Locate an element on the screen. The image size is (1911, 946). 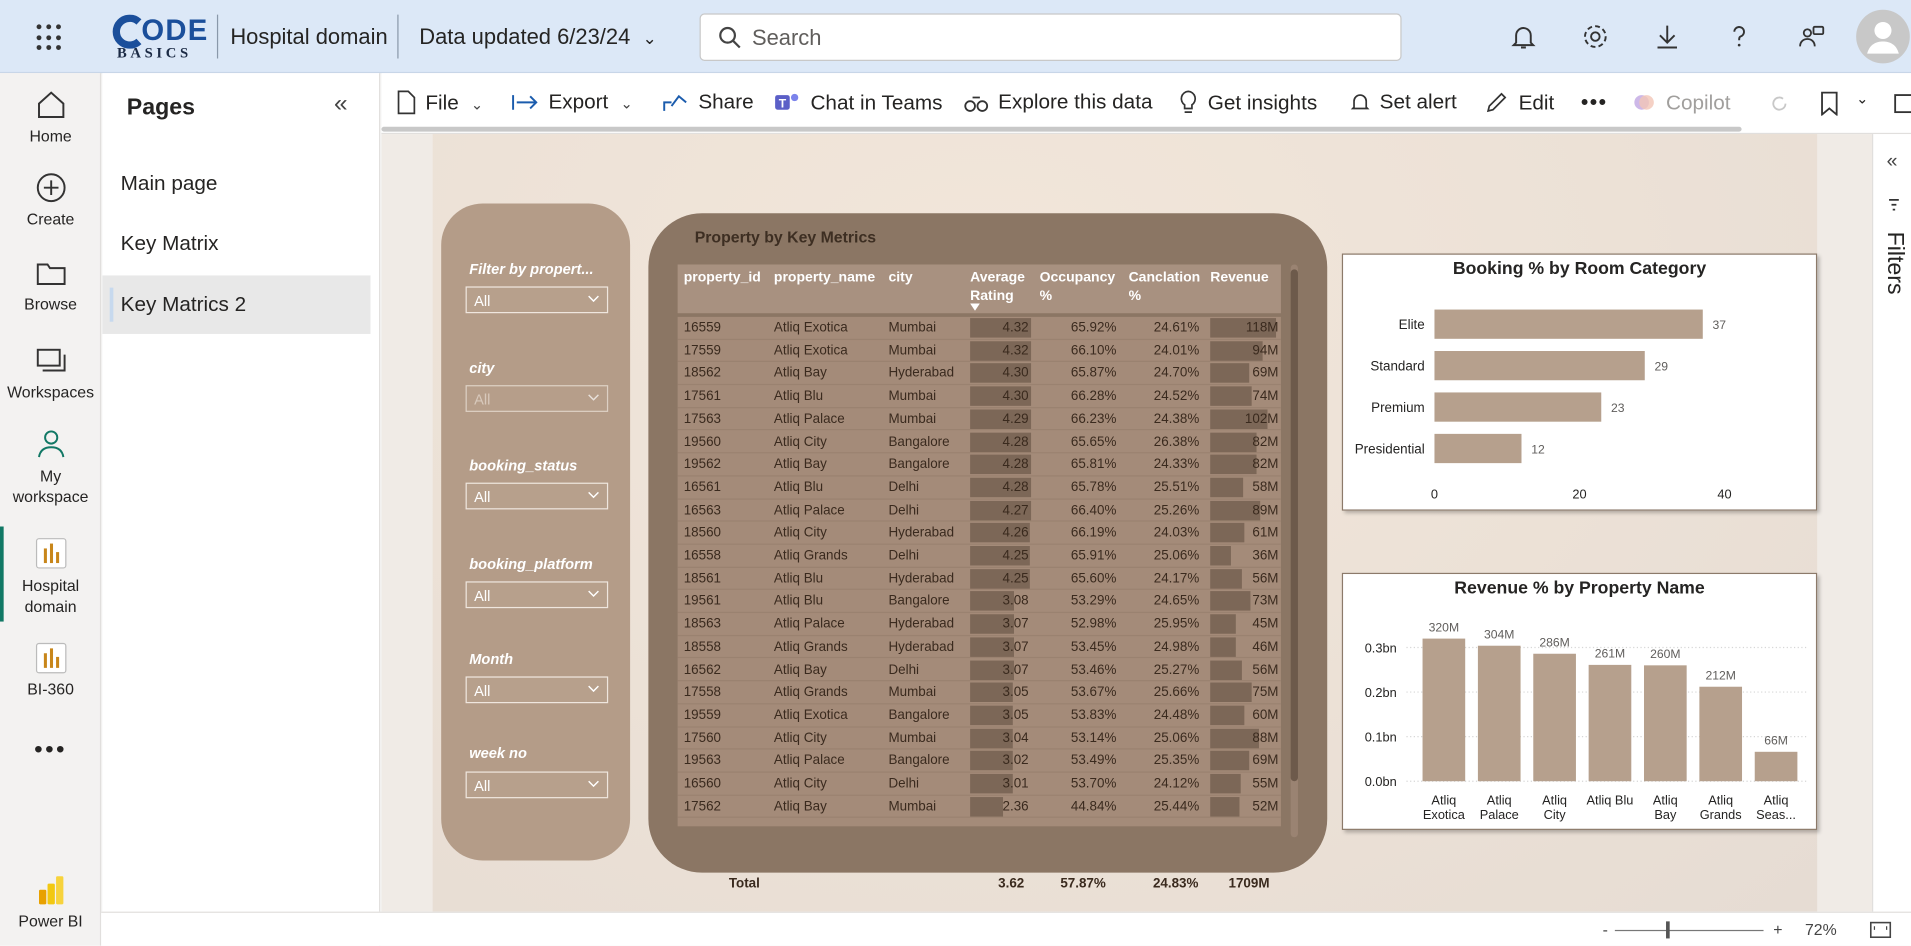
workspace-title: Hospital domain is located at coordinates (308, 37).